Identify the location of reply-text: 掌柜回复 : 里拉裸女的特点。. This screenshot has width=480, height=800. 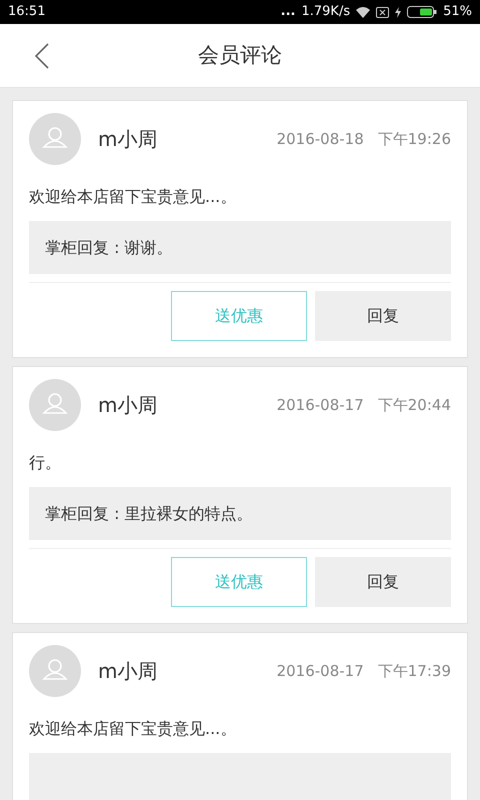
(149, 513).